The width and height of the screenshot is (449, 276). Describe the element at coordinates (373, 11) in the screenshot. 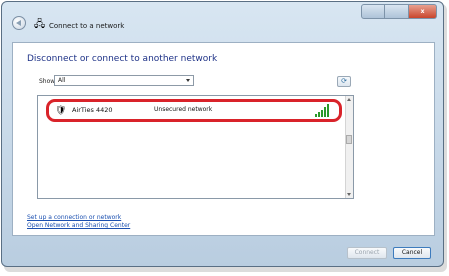

I see `minimize-button` at that location.